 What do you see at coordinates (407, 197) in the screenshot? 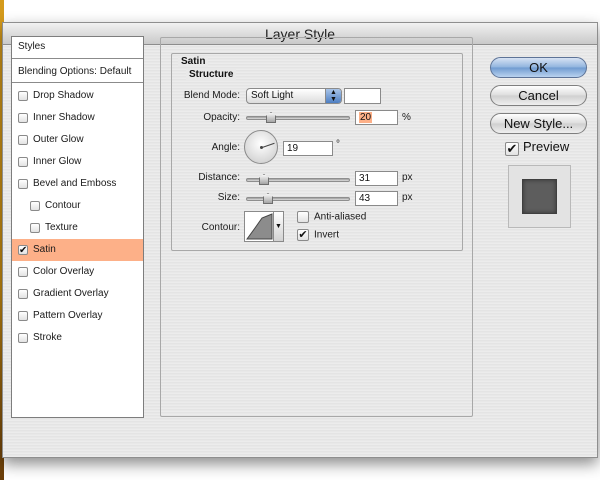
I see `size-unit: px` at bounding box center [407, 197].